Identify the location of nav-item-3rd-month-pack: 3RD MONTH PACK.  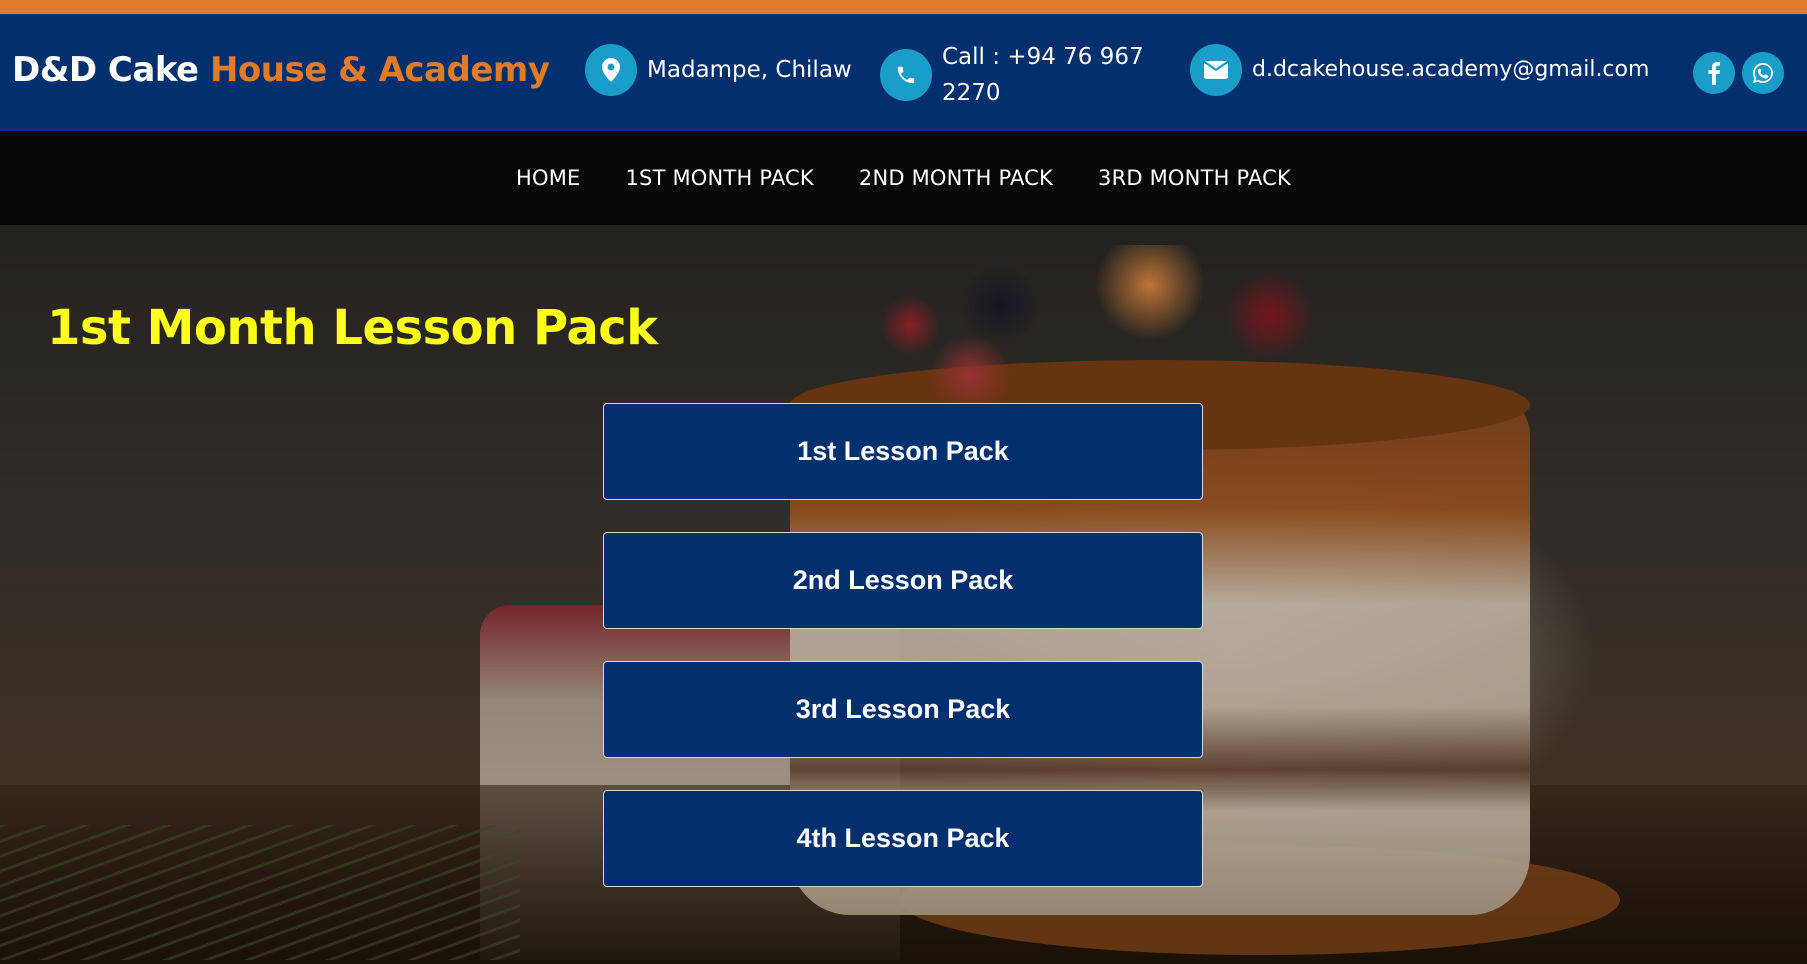
(1194, 178).